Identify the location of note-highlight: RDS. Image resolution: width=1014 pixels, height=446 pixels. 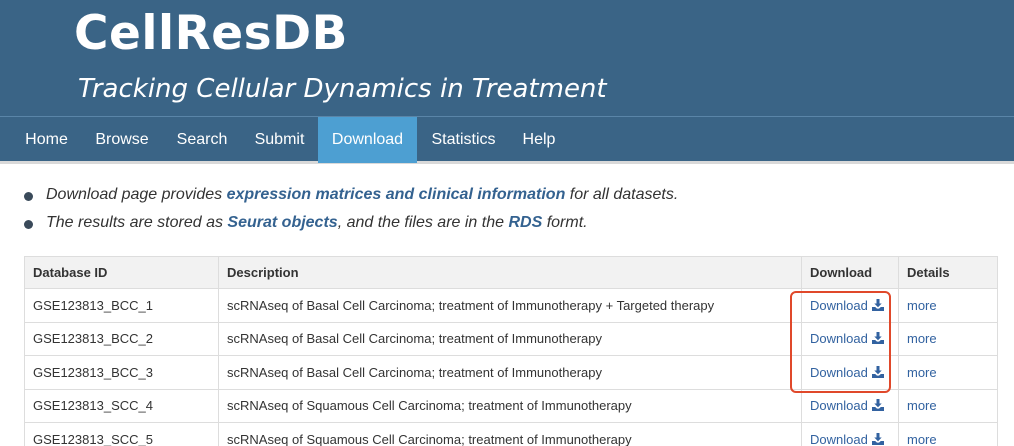
(525, 222).